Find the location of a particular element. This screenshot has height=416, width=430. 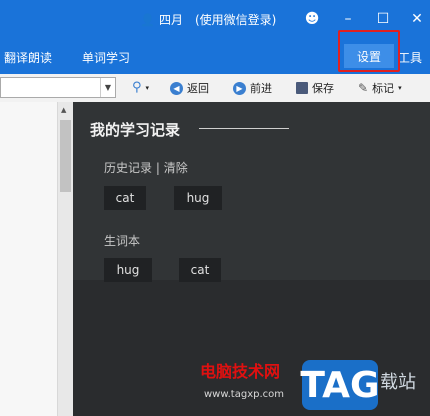

back-button: ◀ 返回 is located at coordinates (189, 88).